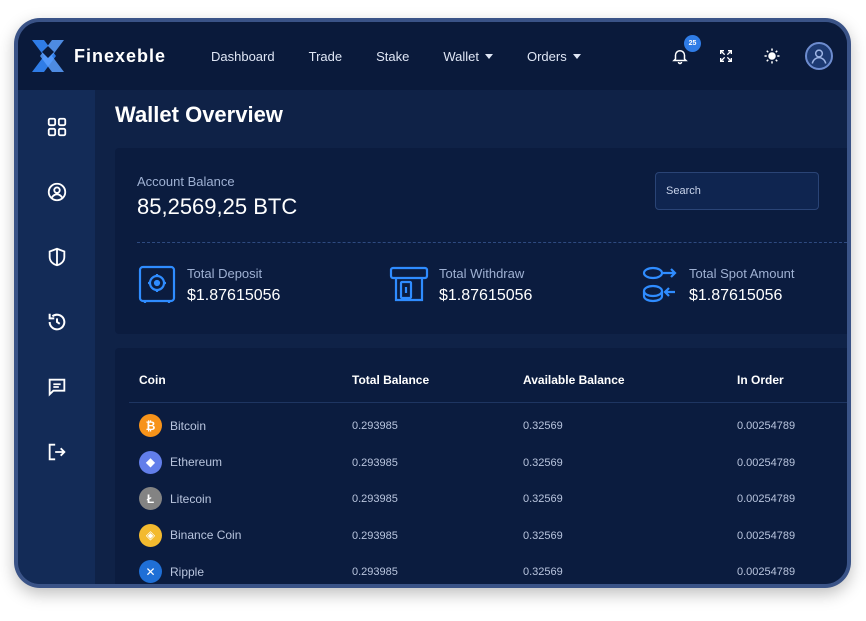 This screenshot has width=866, height=621. I want to click on table-row: Ł Litecoin 0.293985 0.32569 0.00254789, so click(481, 499).